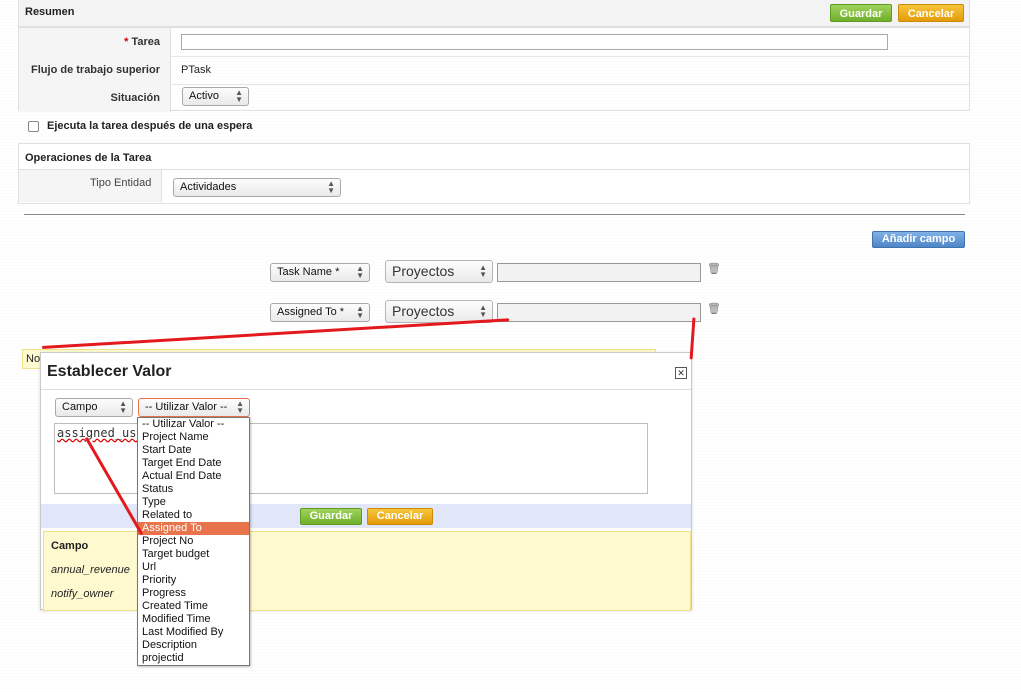  What do you see at coordinates (193, 645) in the screenshot?
I see `dropdown-option: Description` at bounding box center [193, 645].